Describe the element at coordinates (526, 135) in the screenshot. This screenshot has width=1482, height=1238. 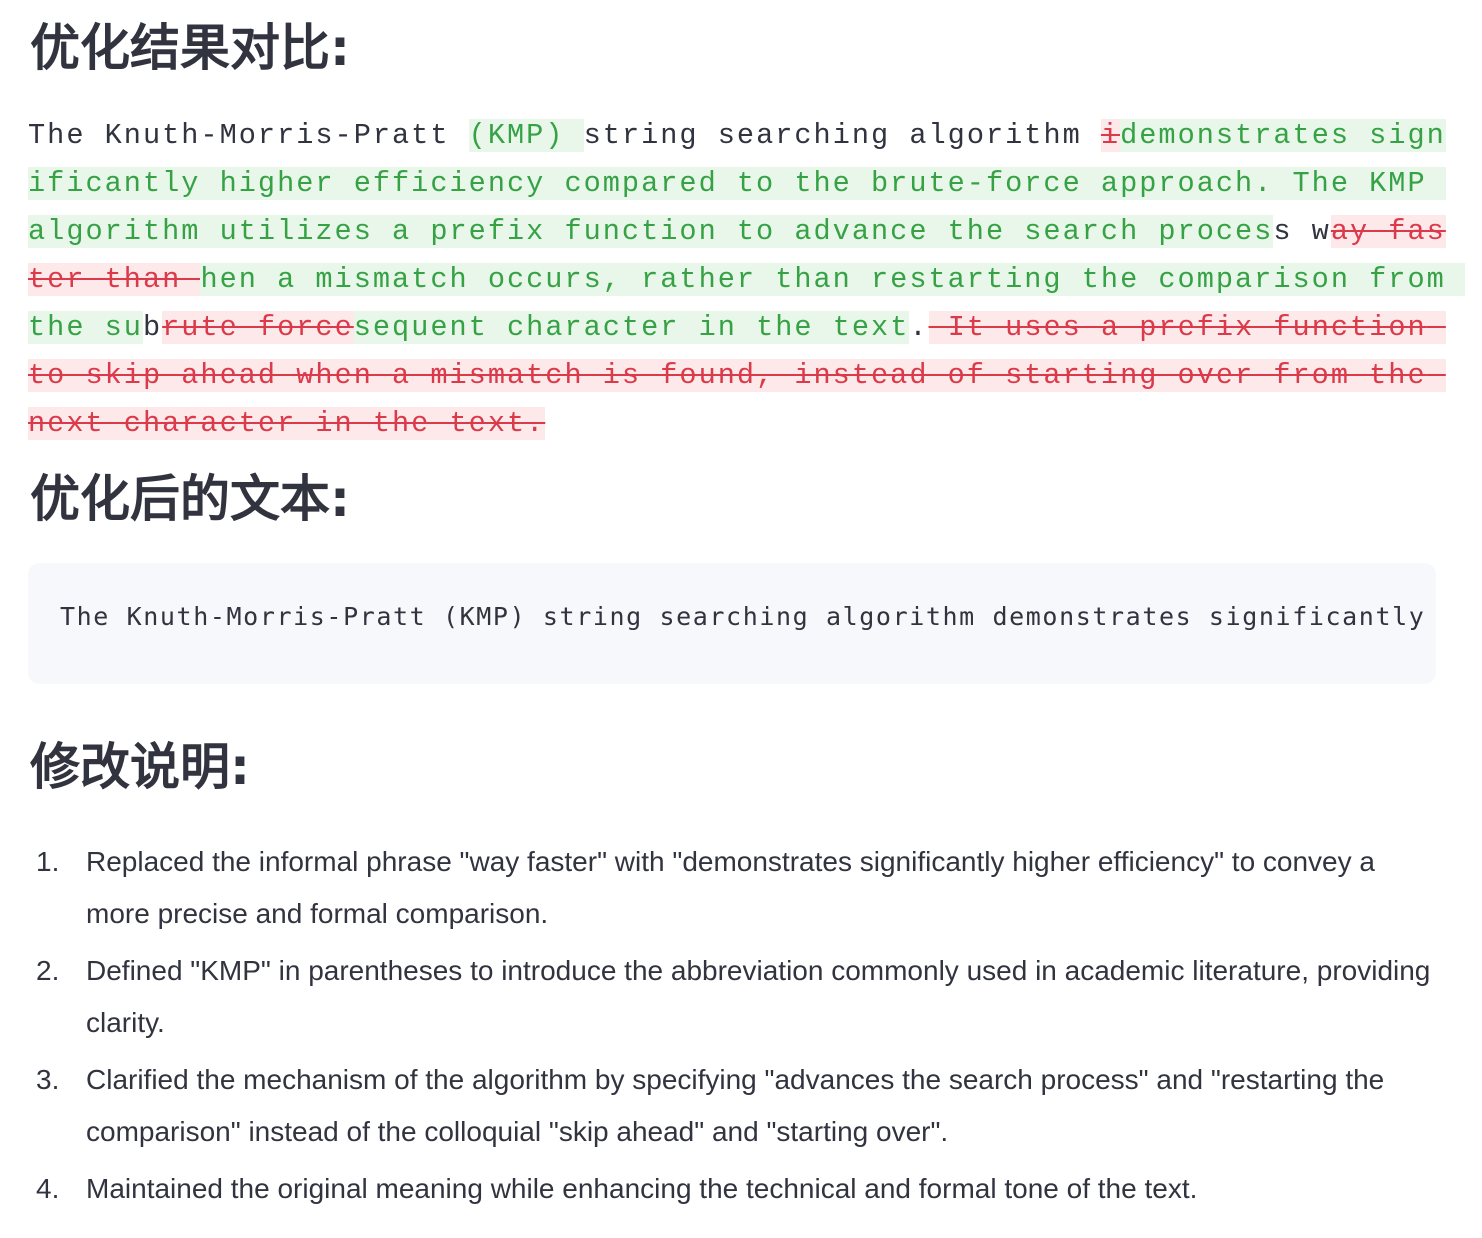
I see `inserted-text: (KMP)` at that location.